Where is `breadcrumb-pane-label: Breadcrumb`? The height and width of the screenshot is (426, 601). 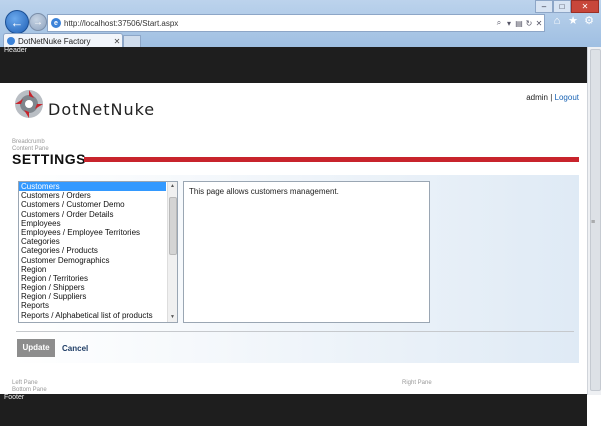
breadcrumb-pane-label: Breadcrumb is located at coordinates (28, 142).